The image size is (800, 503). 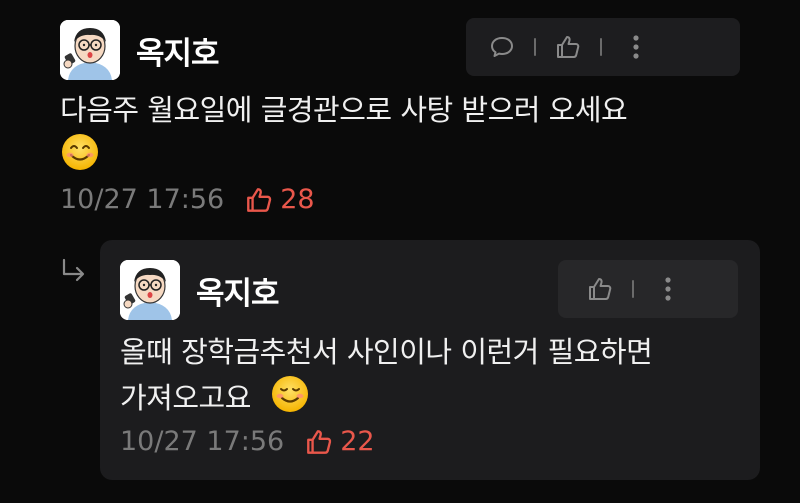 I want to click on reply-action-bar, so click(x=648, y=289).